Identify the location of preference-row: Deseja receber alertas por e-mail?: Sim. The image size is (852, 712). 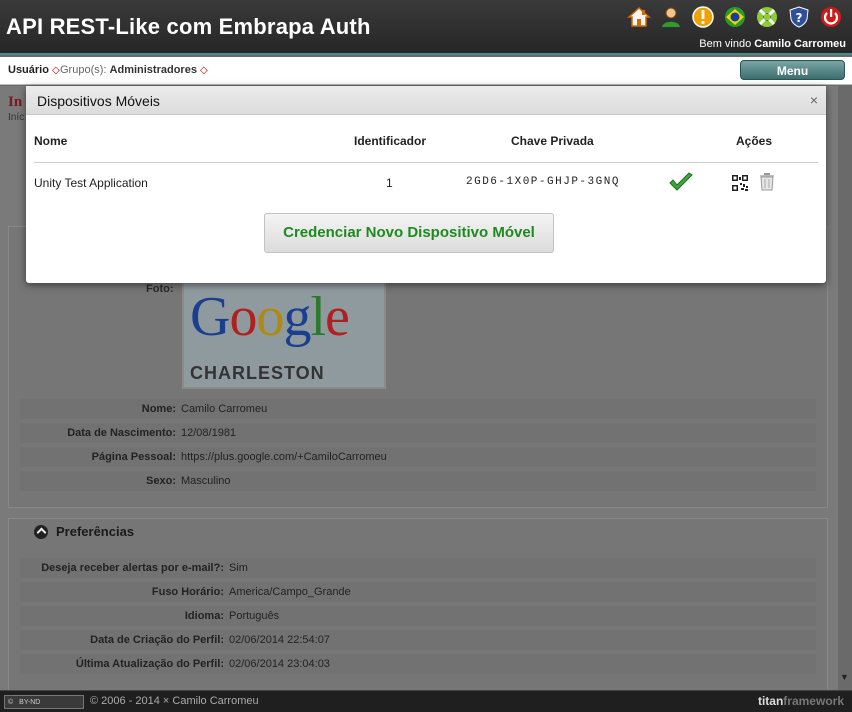
(418, 568).